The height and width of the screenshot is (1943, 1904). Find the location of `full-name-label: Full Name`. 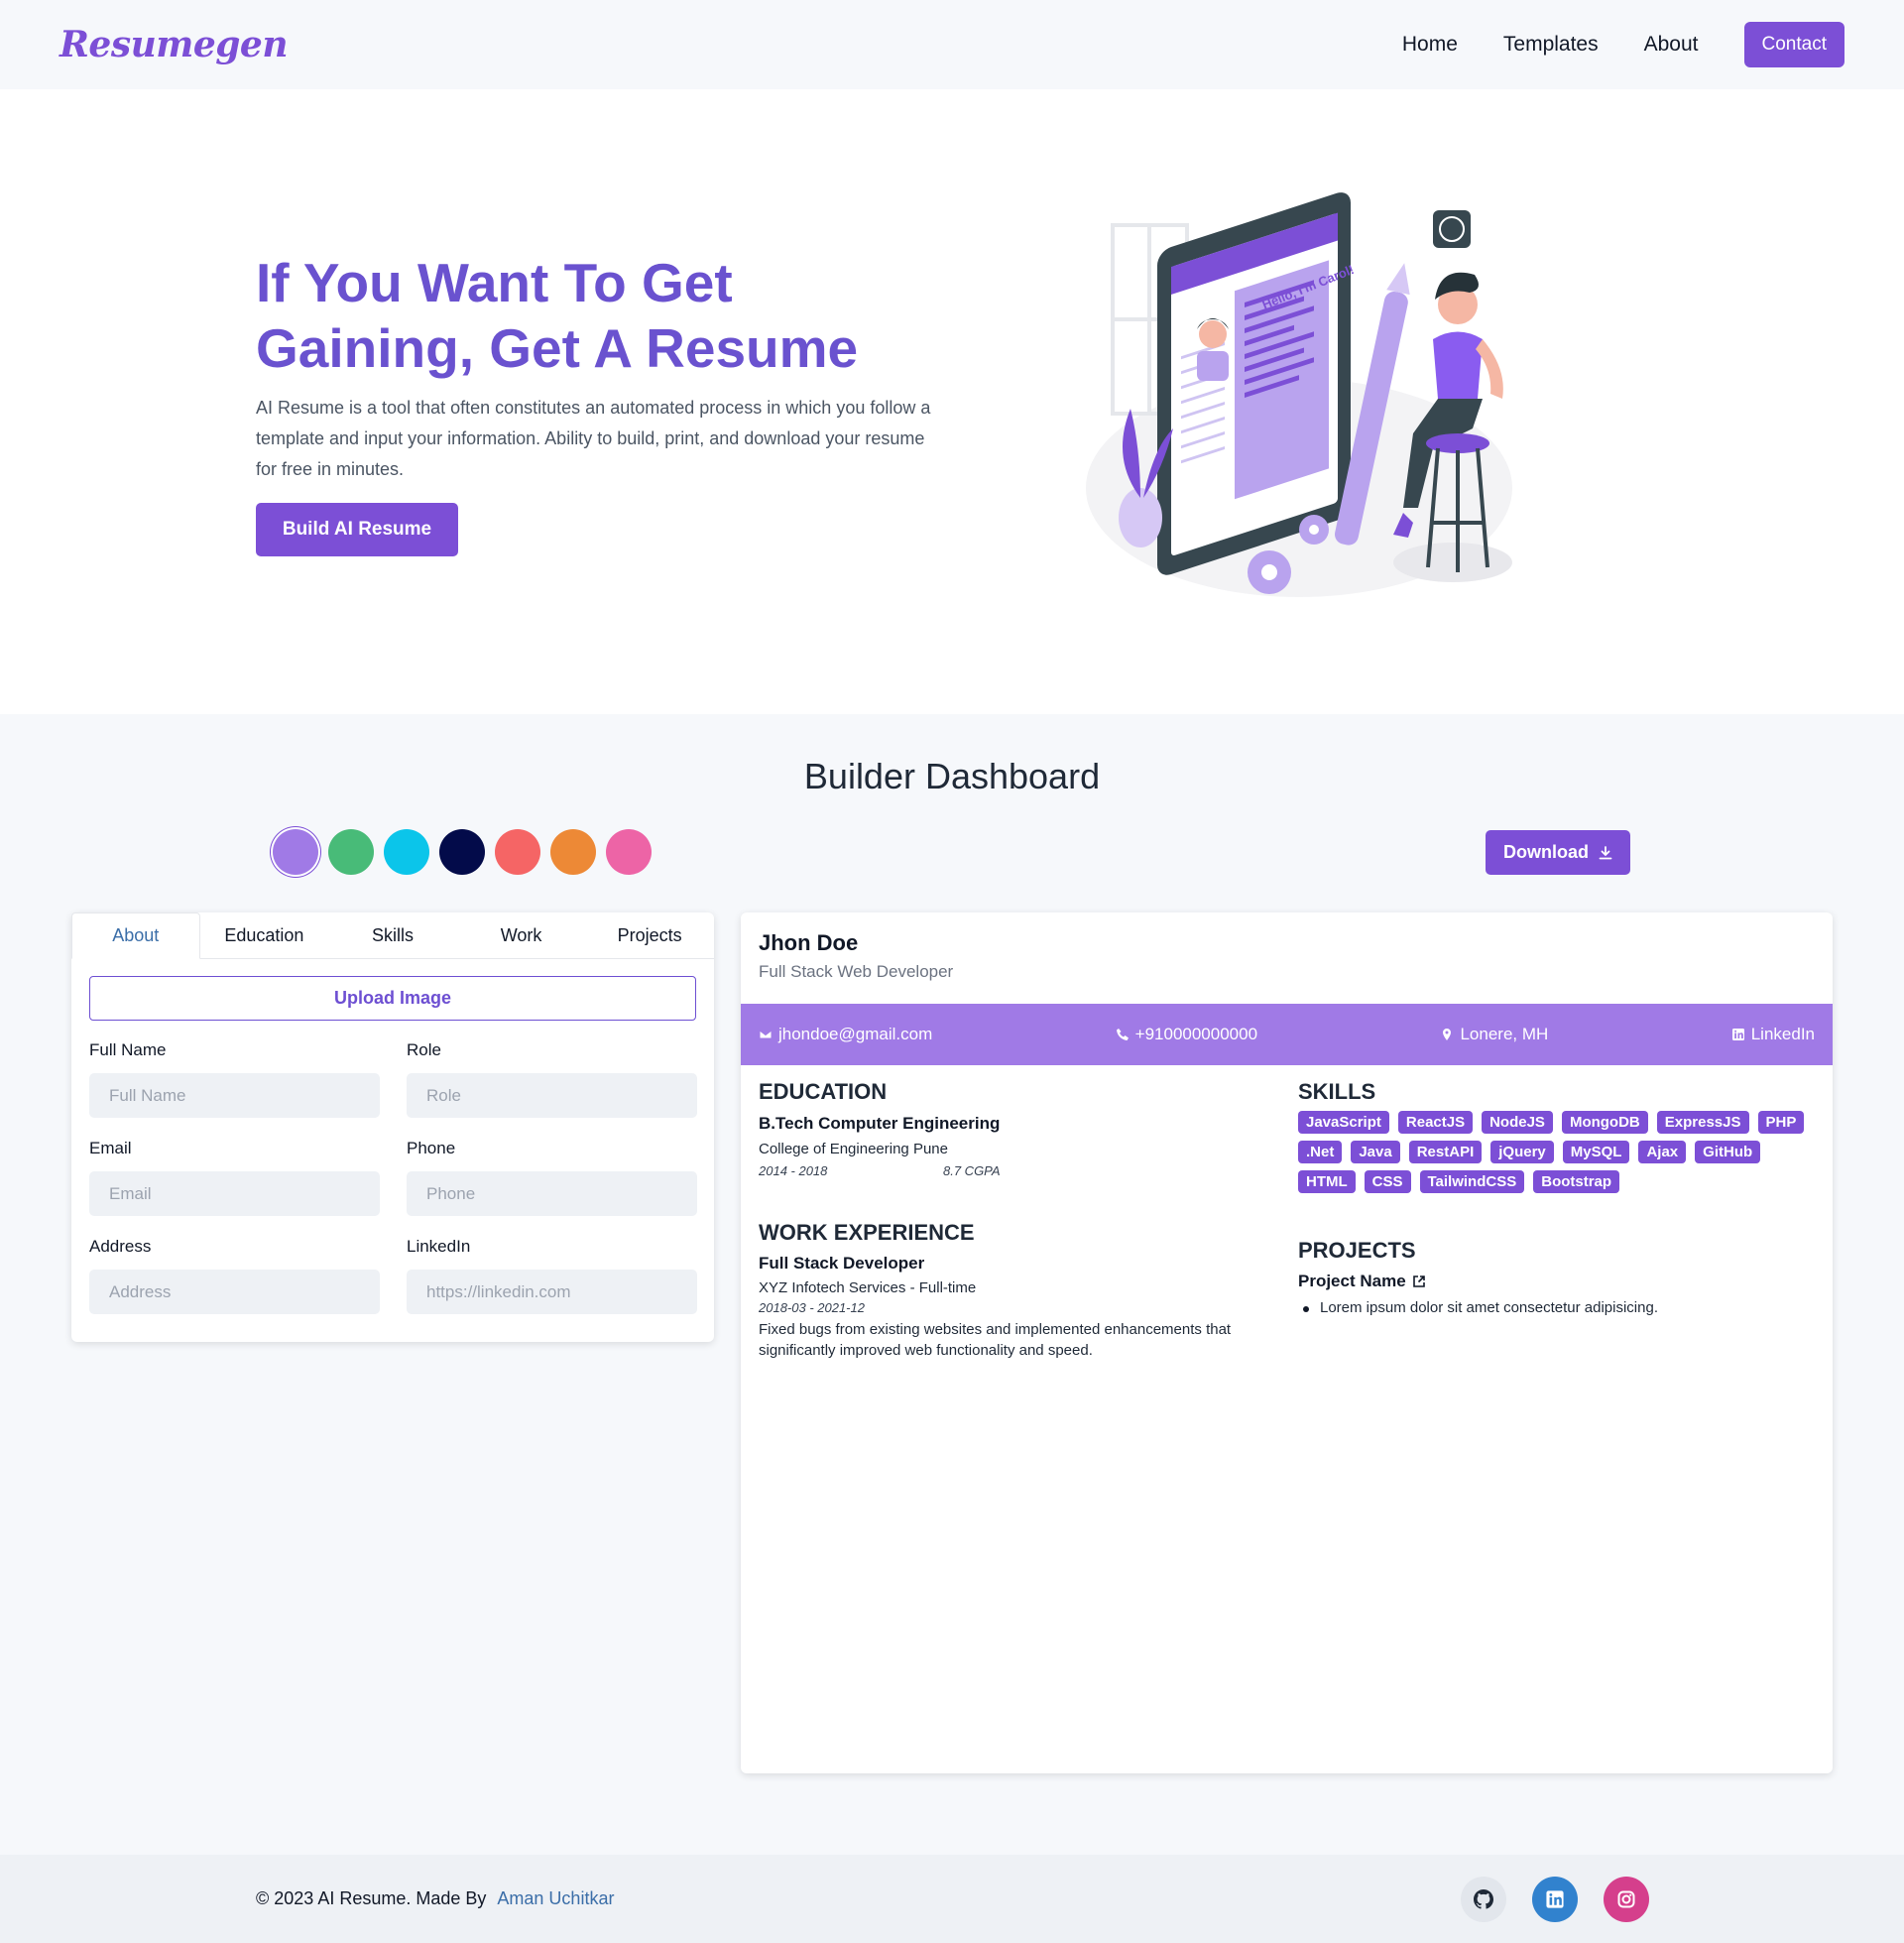

full-name-label: Full Name is located at coordinates (128, 1050).